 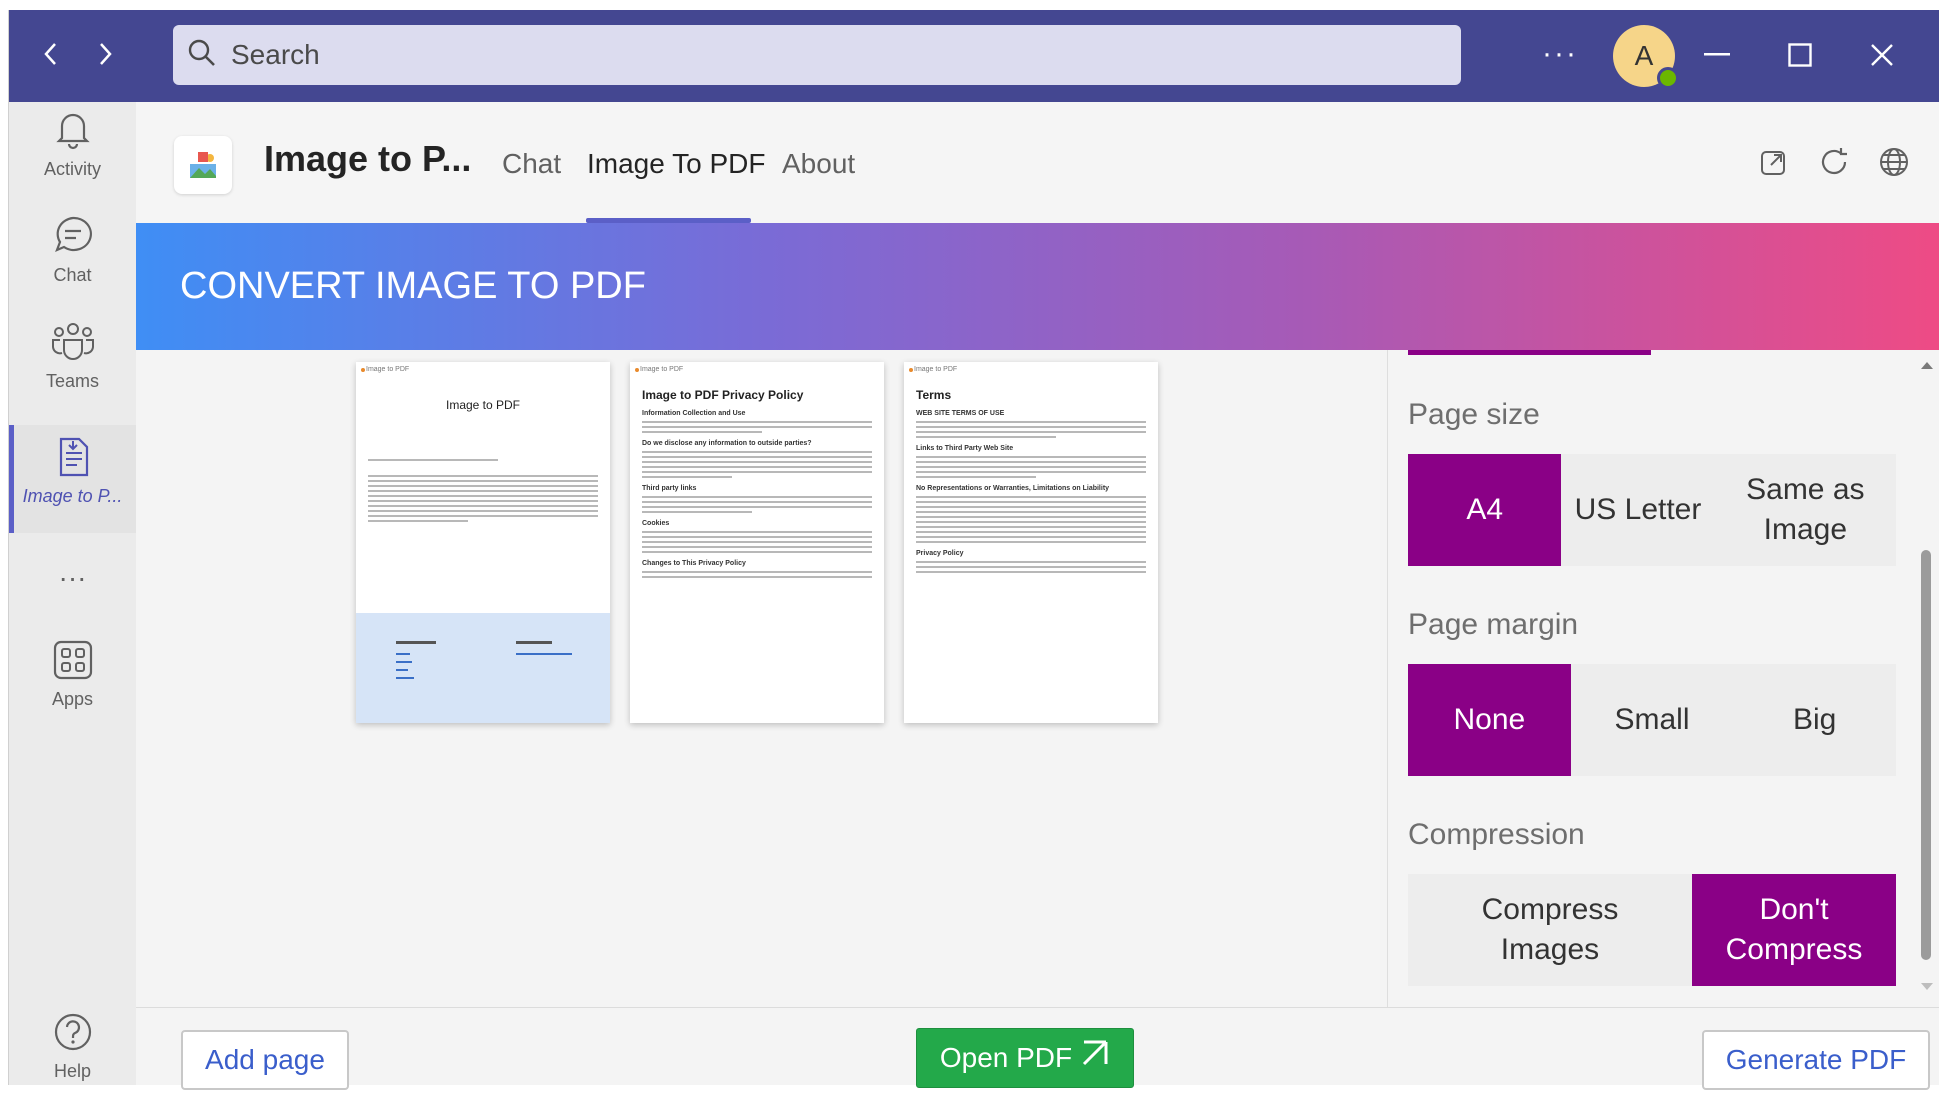 What do you see at coordinates (73, 459) in the screenshot?
I see `app-doc-icon` at bounding box center [73, 459].